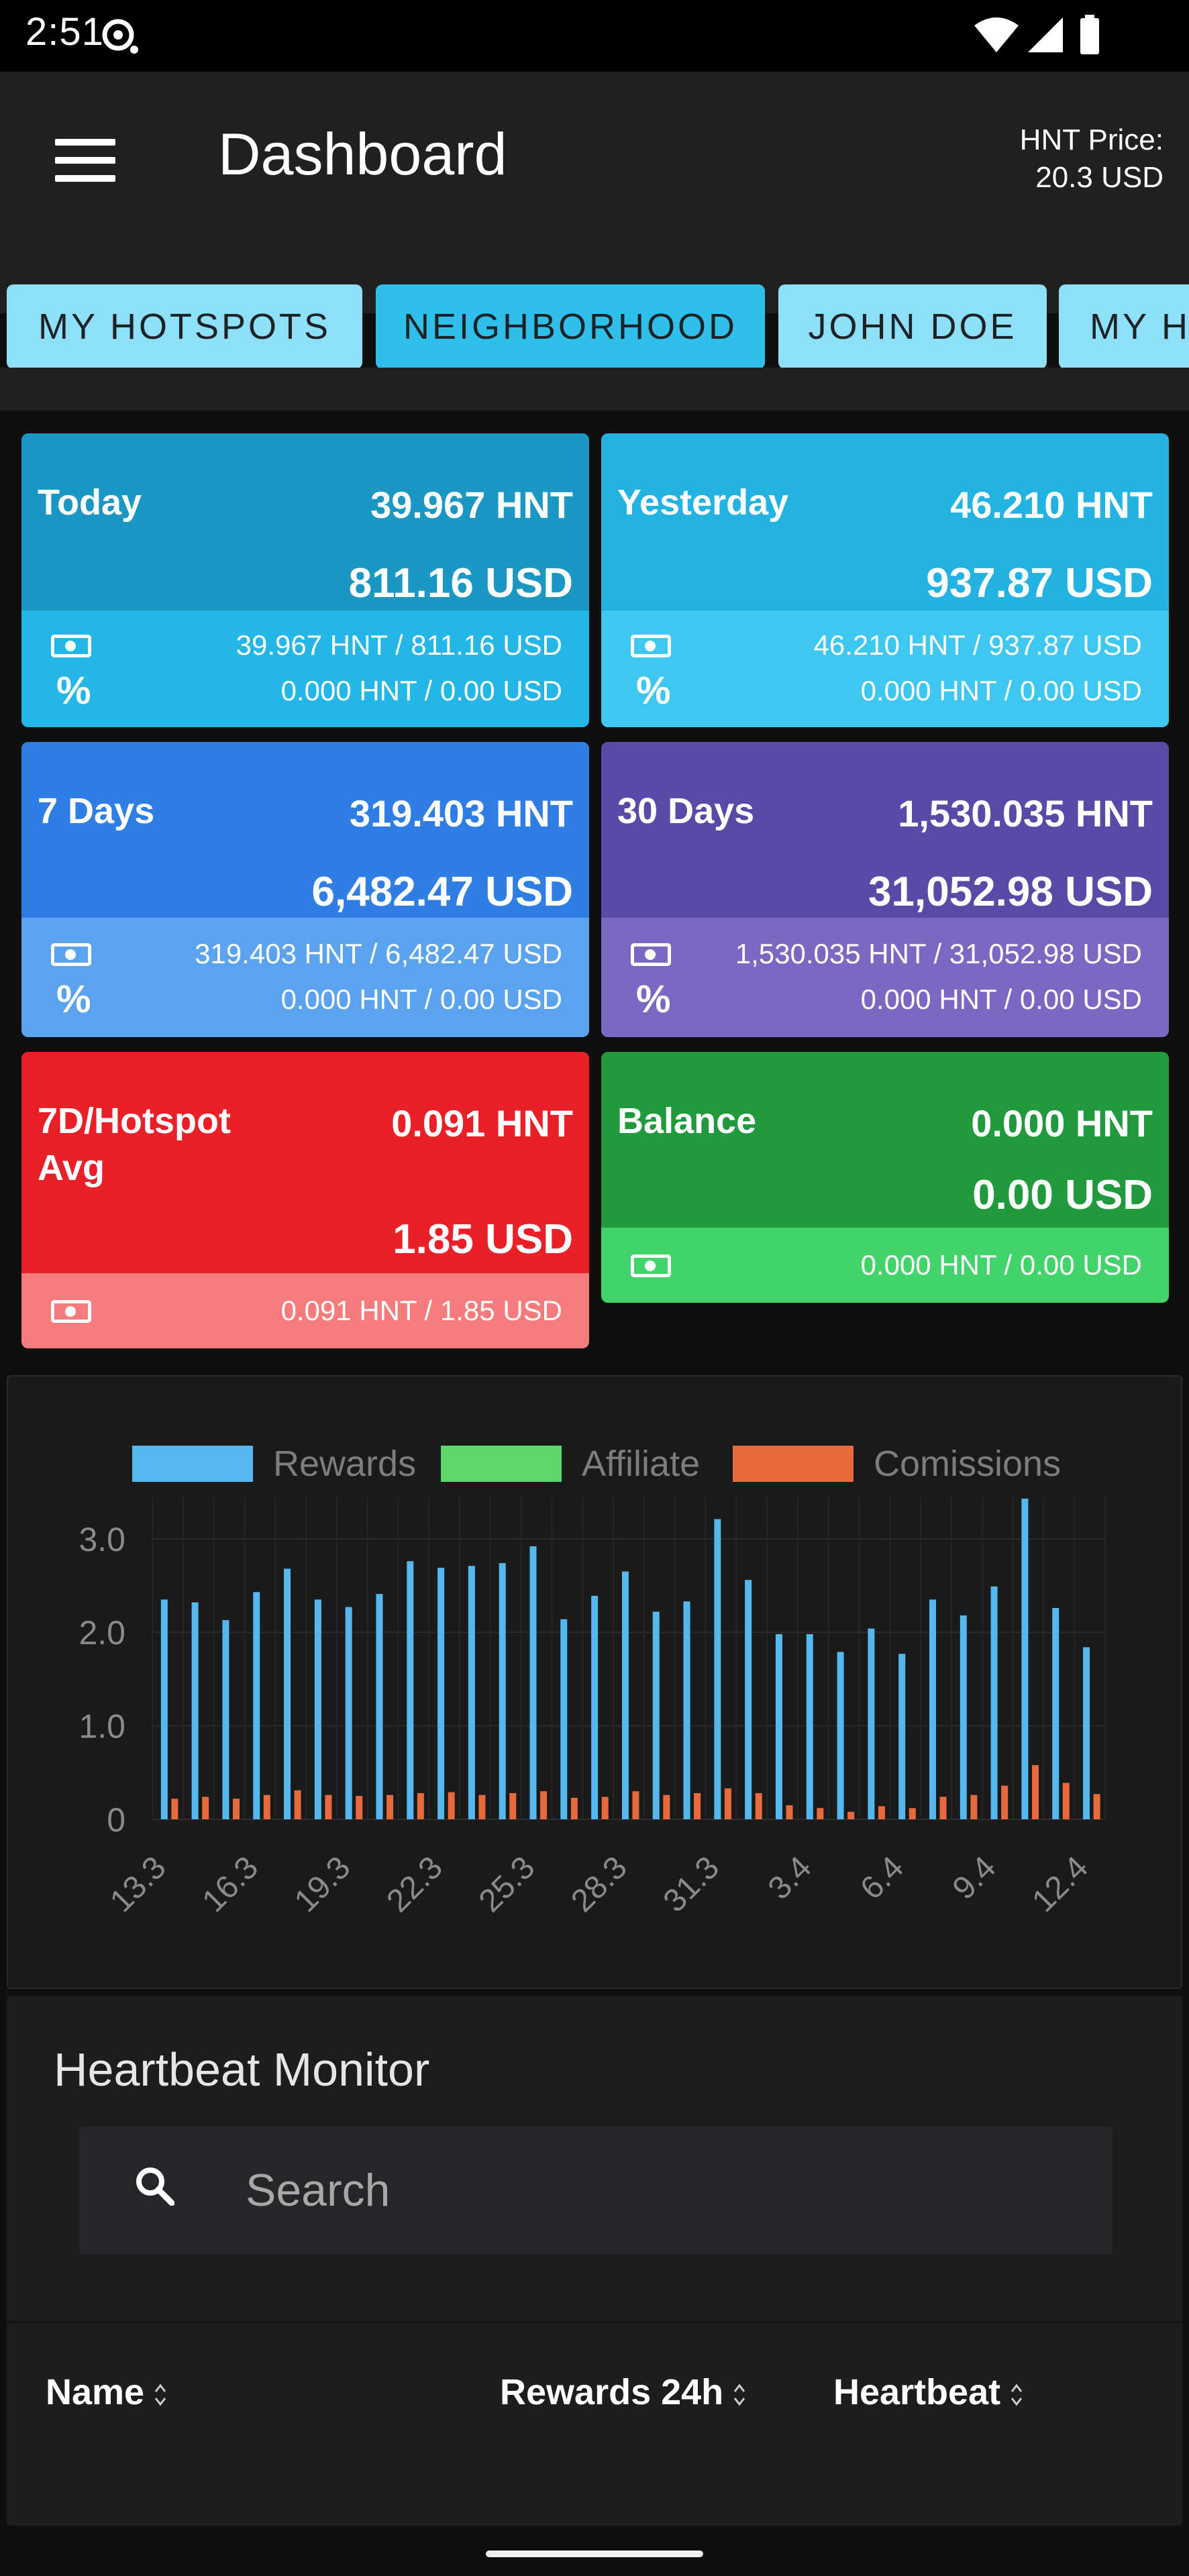 The height and width of the screenshot is (2576, 1189). I want to click on column-header-label: Rewards 24h, so click(612, 2392).